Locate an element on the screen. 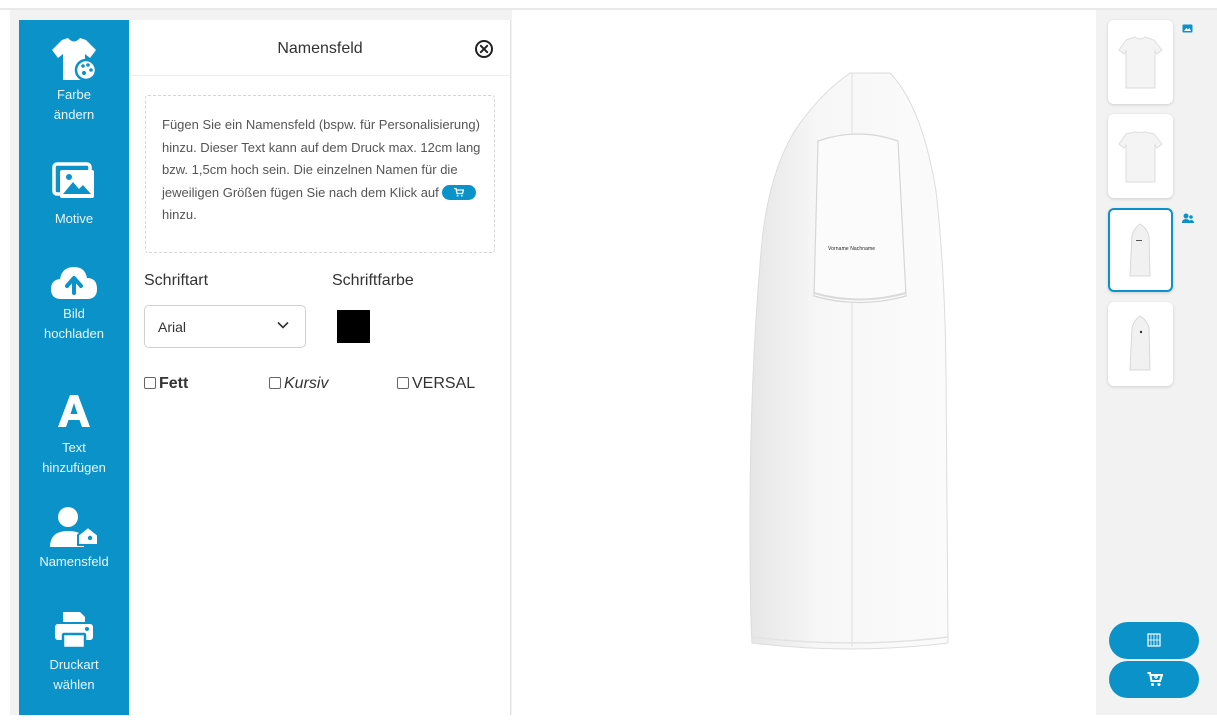 This screenshot has width=1217, height=725. italic-checkbox-box is located at coordinates (275, 383).